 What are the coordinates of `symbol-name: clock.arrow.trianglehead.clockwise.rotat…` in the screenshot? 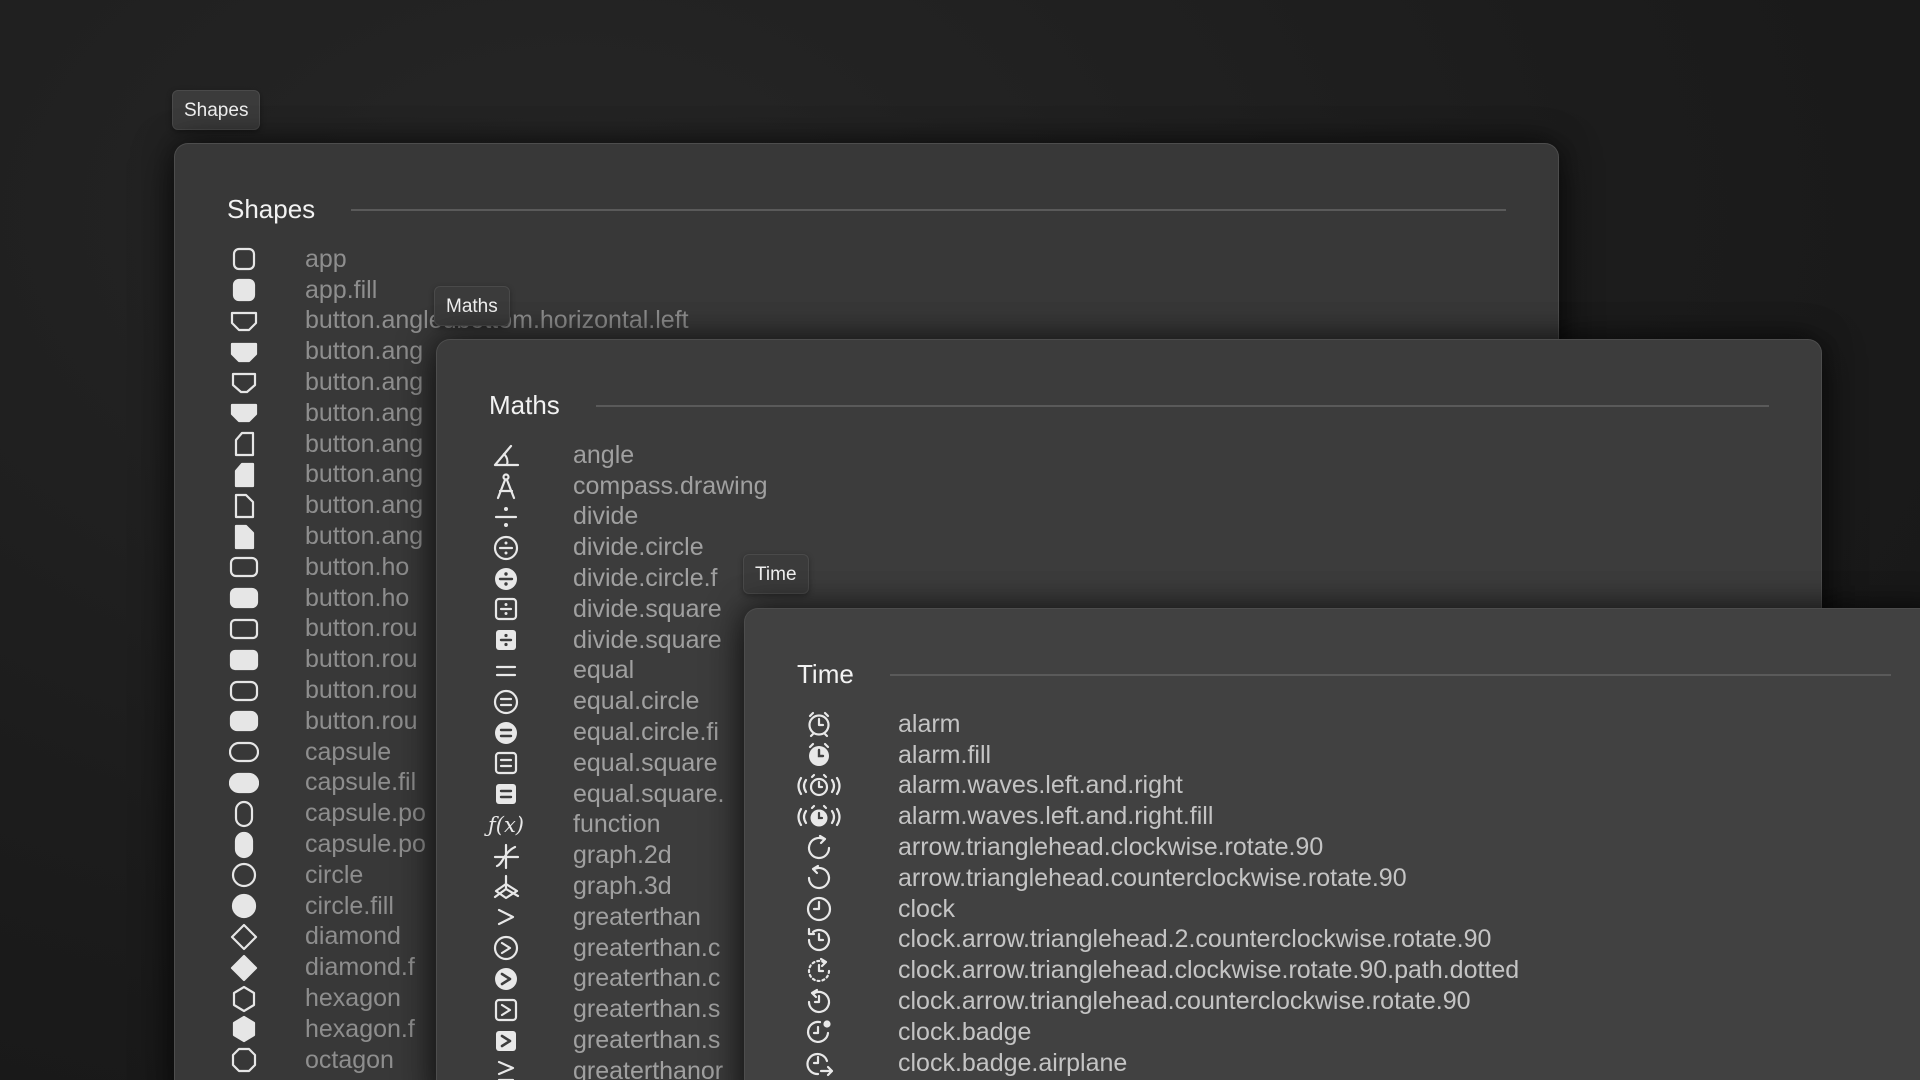 It's located at (1209, 970).